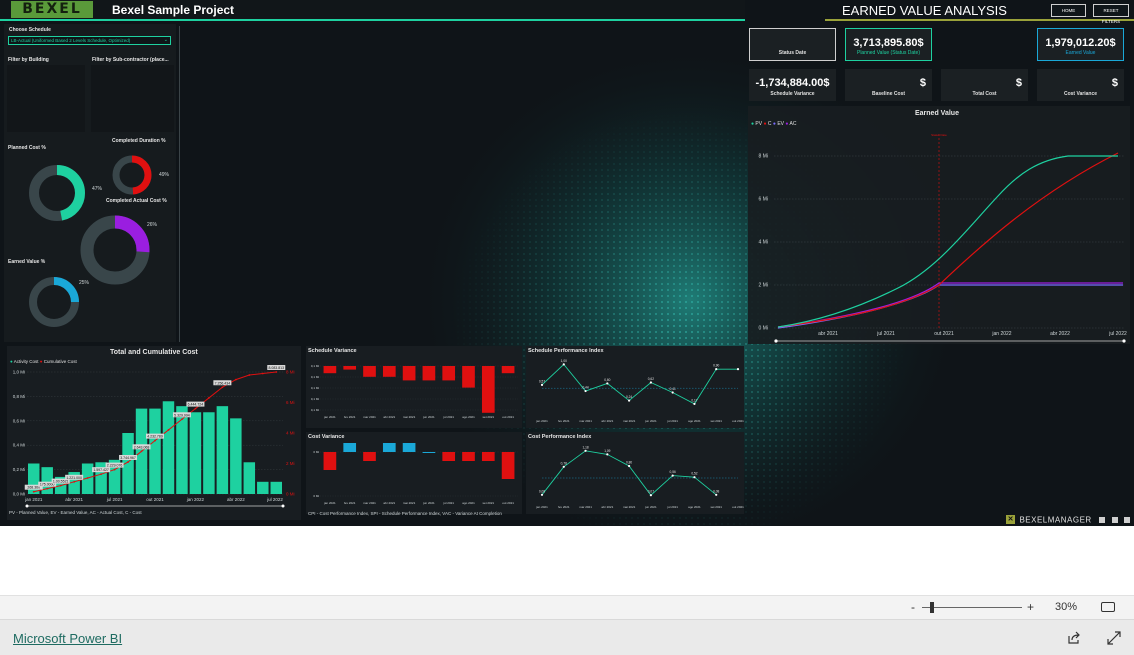 This screenshot has height=655, width=1134. Describe the element at coordinates (54, 302) in the screenshot. I see `earned-value-pct-donut` at that location.